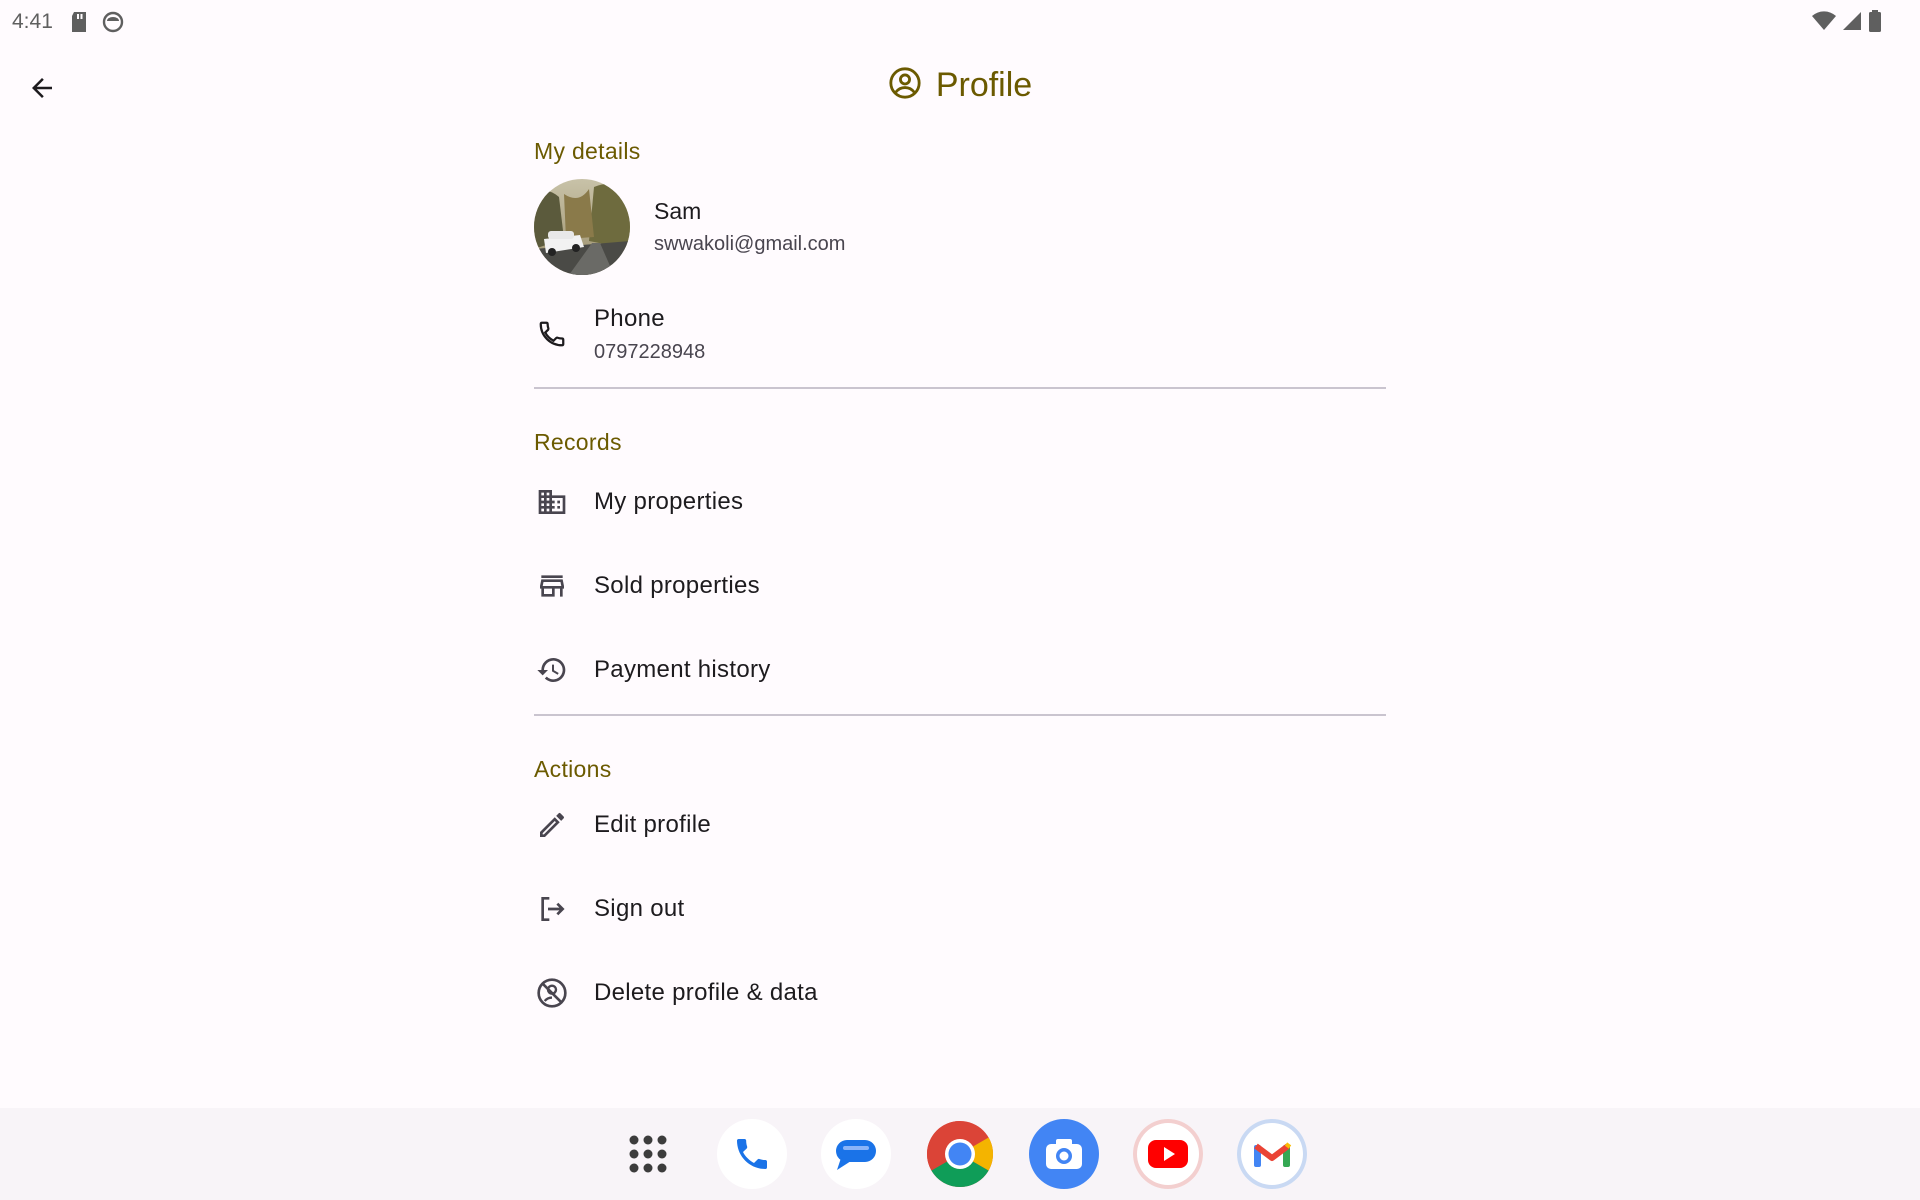 The height and width of the screenshot is (1200, 1920). Describe the element at coordinates (960, 502) in the screenshot. I see `my-properties-item: My properties` at that location.